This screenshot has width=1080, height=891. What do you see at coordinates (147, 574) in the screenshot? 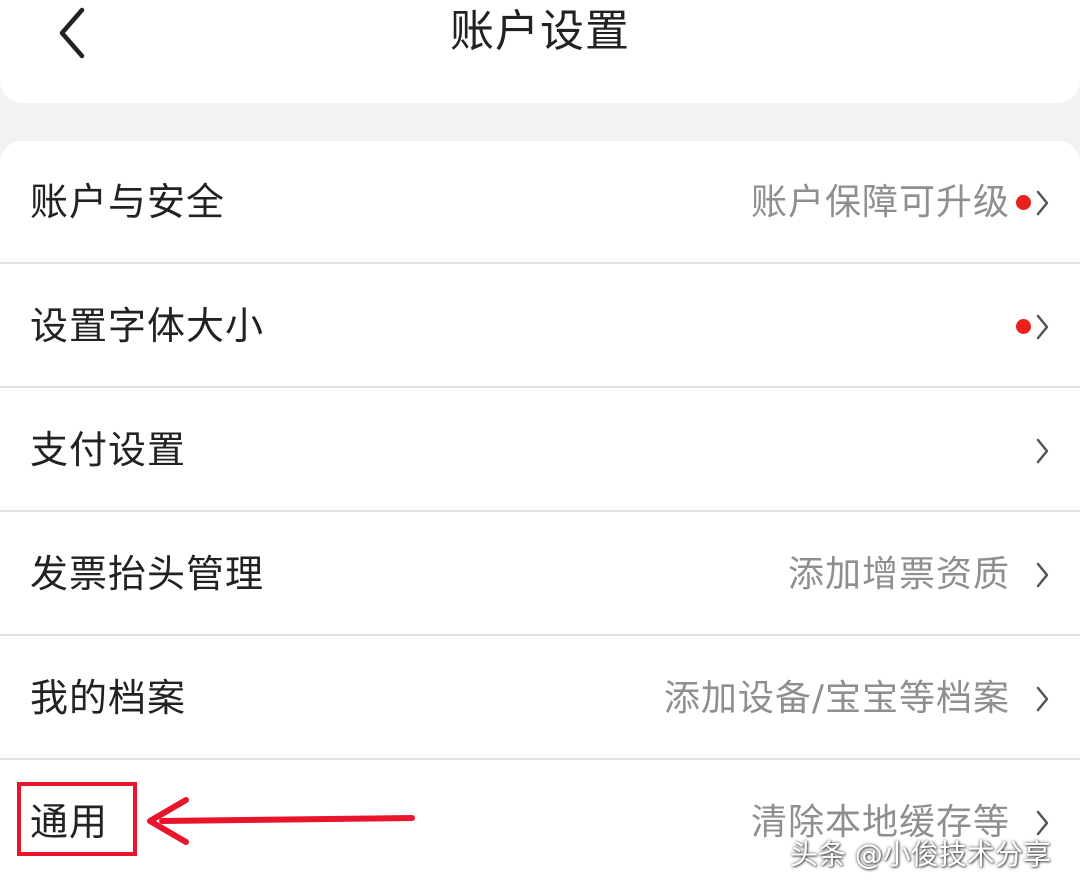
I see `row-label: 发票抬头管理` at bounding box center [147, 574].